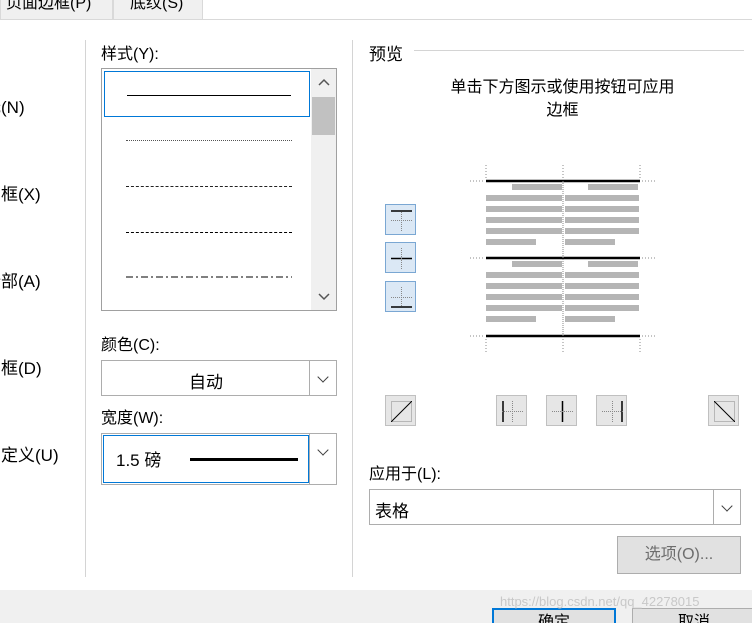 The width and height of the screenshot is (752, 623). I want to click on setting-grid: 虚框(D), so click(21, 366).